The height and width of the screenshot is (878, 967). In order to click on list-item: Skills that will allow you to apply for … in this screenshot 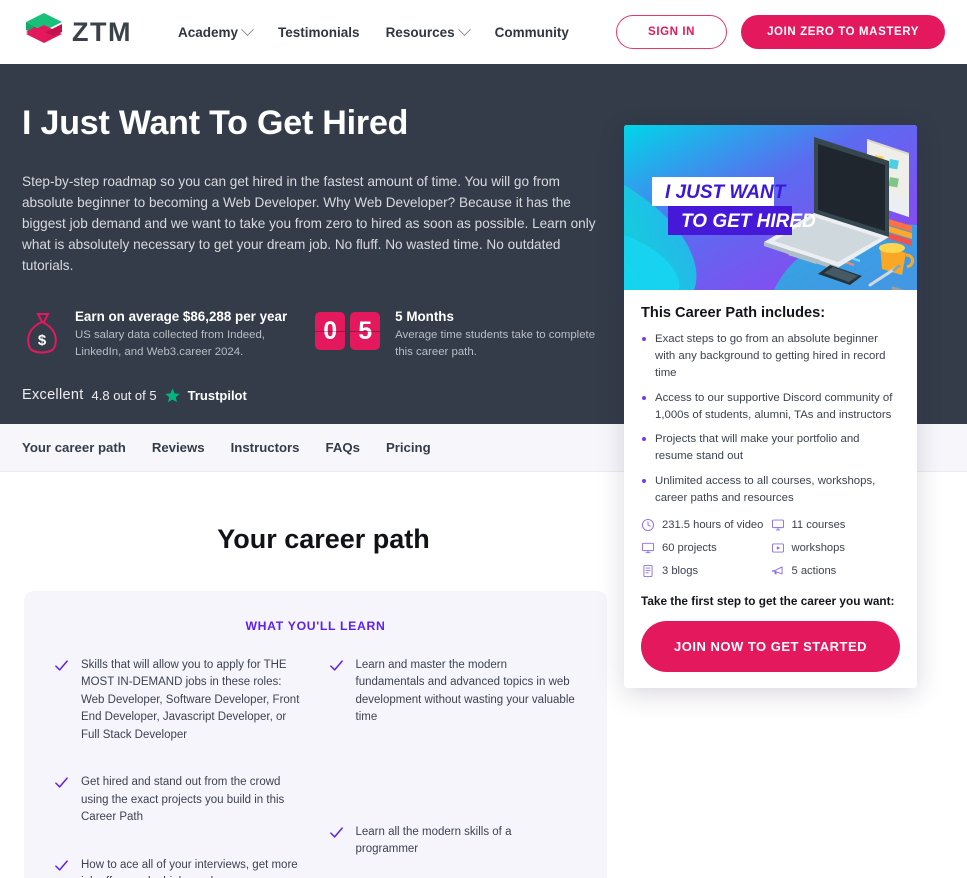, I will do `click(178, 700)`.